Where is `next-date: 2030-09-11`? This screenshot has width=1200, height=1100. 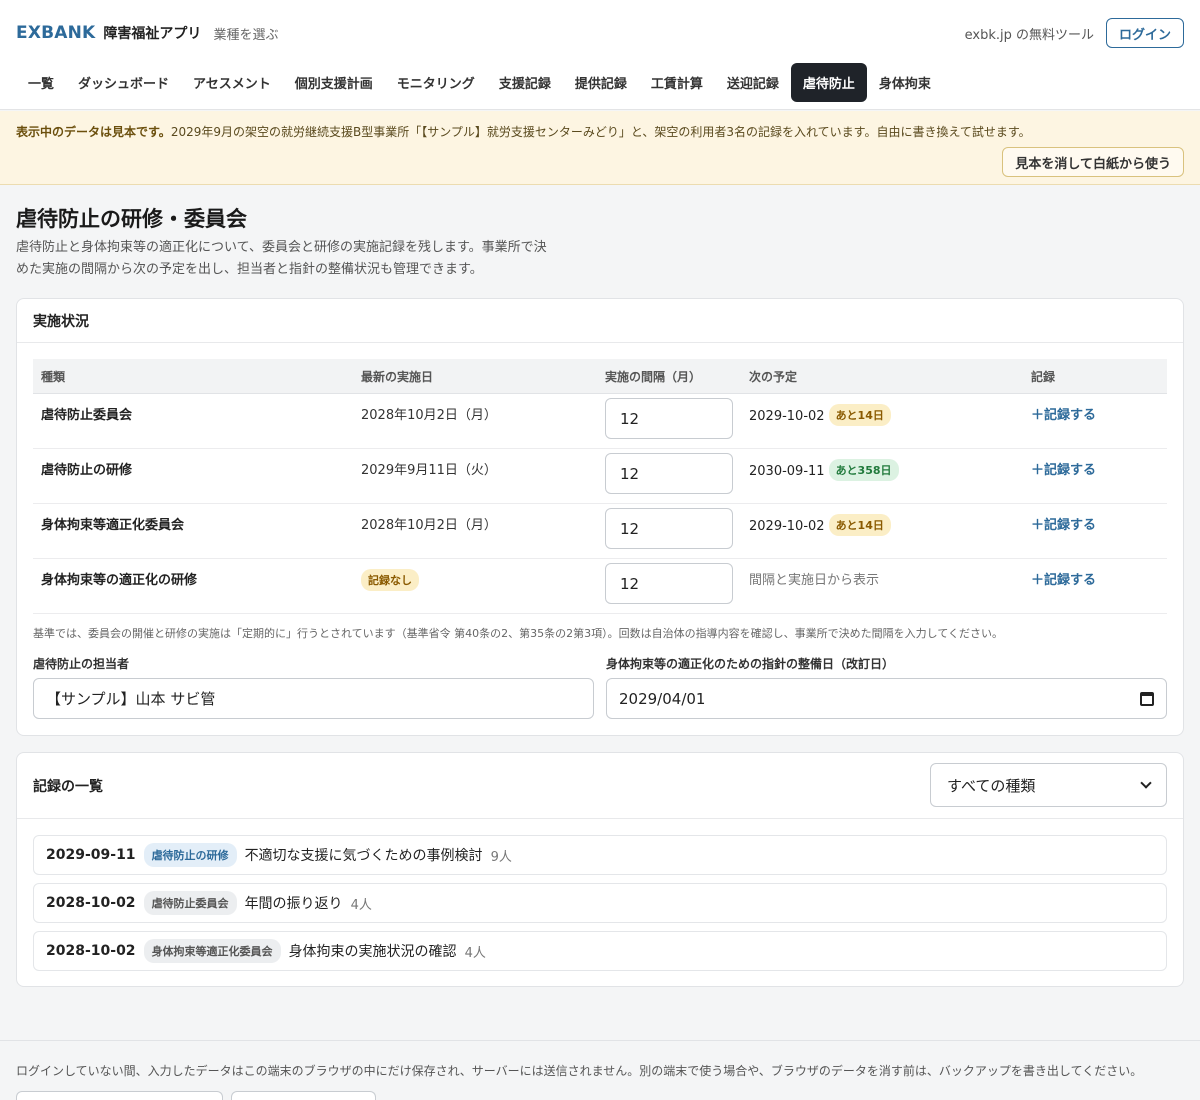 next-date: 2030-09-11 is located at coordinates (787, 471).